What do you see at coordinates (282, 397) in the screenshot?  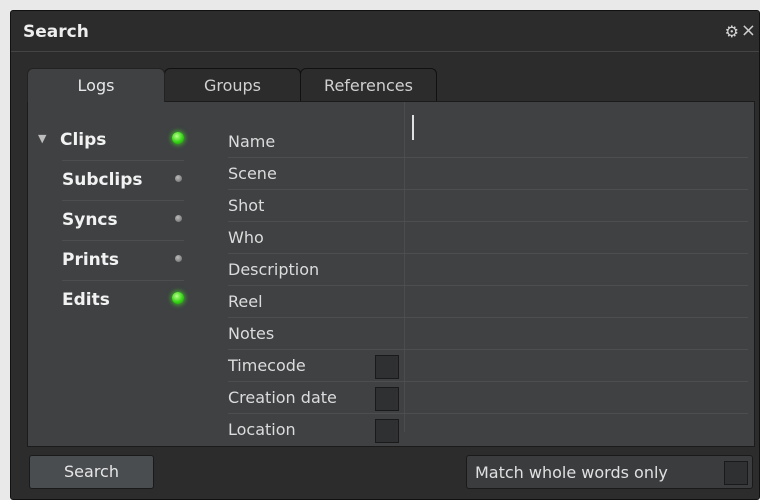 I see `field-label: Creation date` at bounding box center [282, 397].